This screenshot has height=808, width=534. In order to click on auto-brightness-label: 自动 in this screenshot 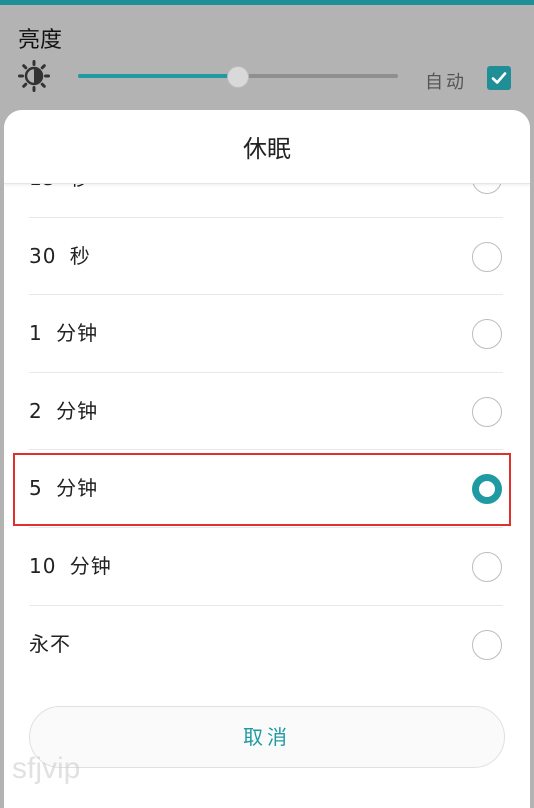, I will do `click(446, 82)`.